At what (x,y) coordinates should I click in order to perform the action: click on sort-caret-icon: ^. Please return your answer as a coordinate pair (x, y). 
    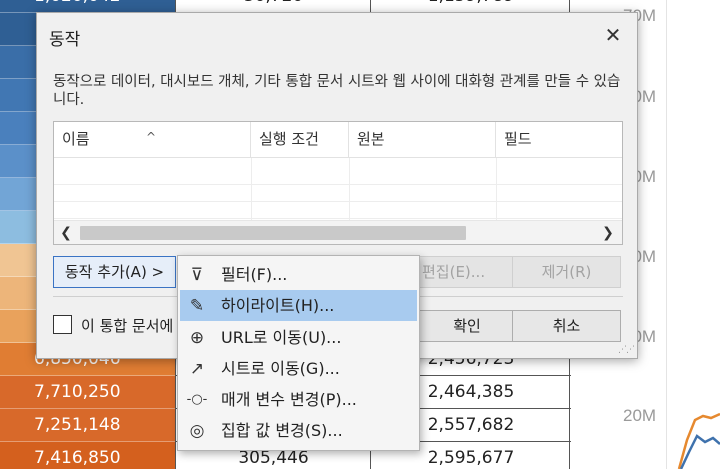
    Looking at the image, I should click on (151, 137).